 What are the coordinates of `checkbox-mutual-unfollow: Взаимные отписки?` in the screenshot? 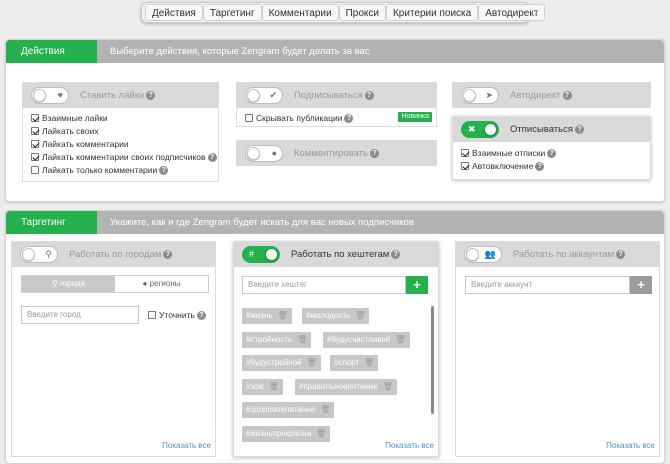 It's located at (509, 153).